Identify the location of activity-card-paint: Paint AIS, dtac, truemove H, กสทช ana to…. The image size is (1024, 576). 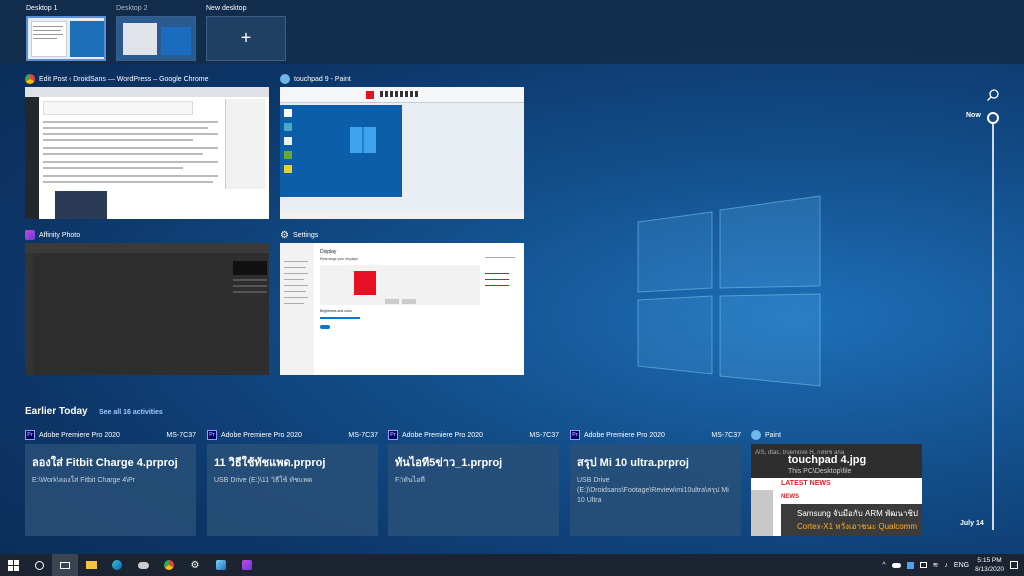
(836, 482).